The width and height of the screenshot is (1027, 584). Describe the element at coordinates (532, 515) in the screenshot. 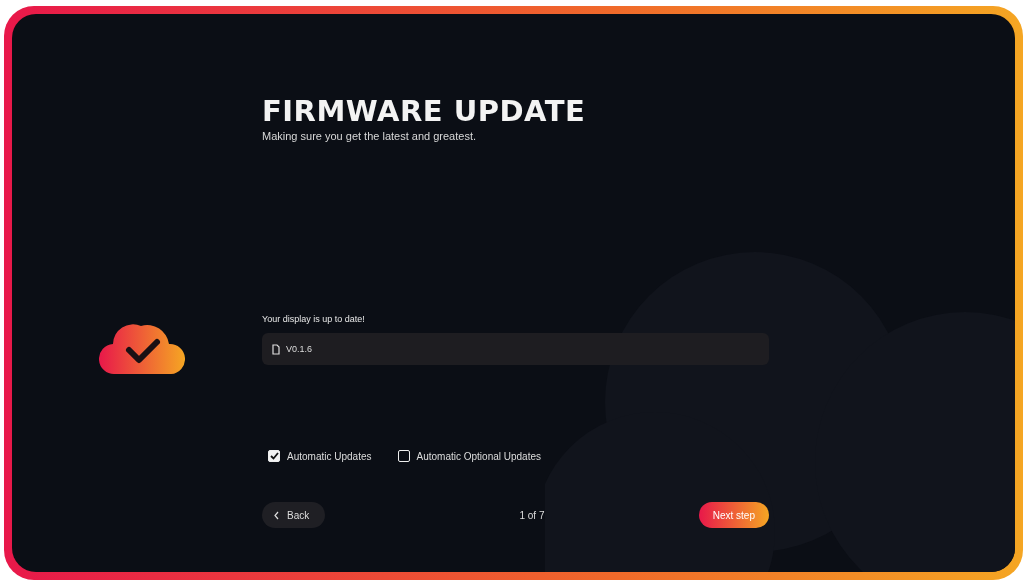

I see `step-counter: 1 of 7` at that location.